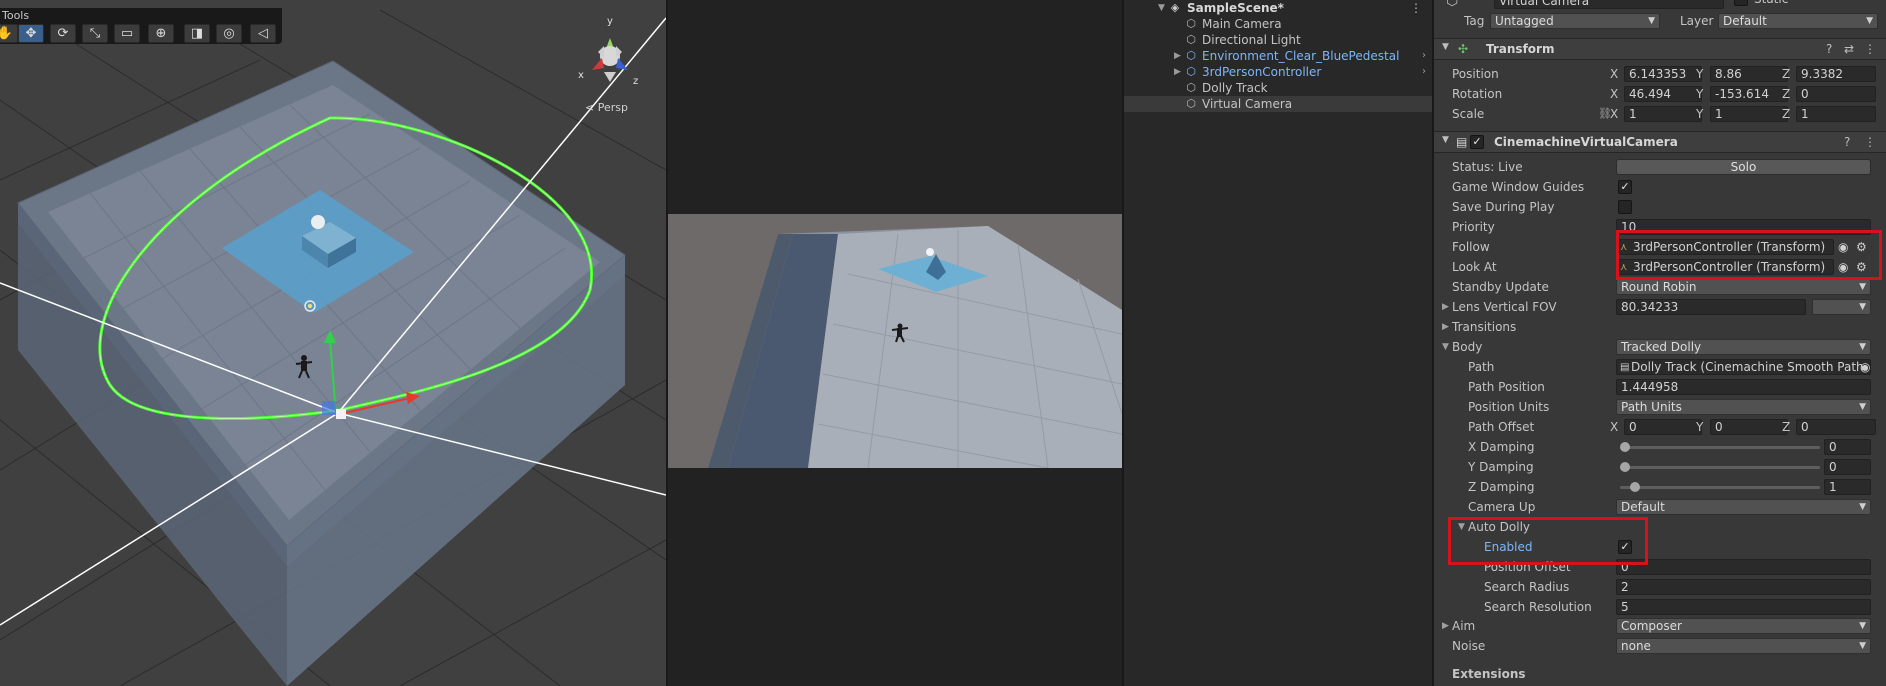 This screenshot has width=1886, height=686. Describe the element at coordinates (229, 33) in the screenshot. I see `custom-tool-2-button: ◎` at that location.